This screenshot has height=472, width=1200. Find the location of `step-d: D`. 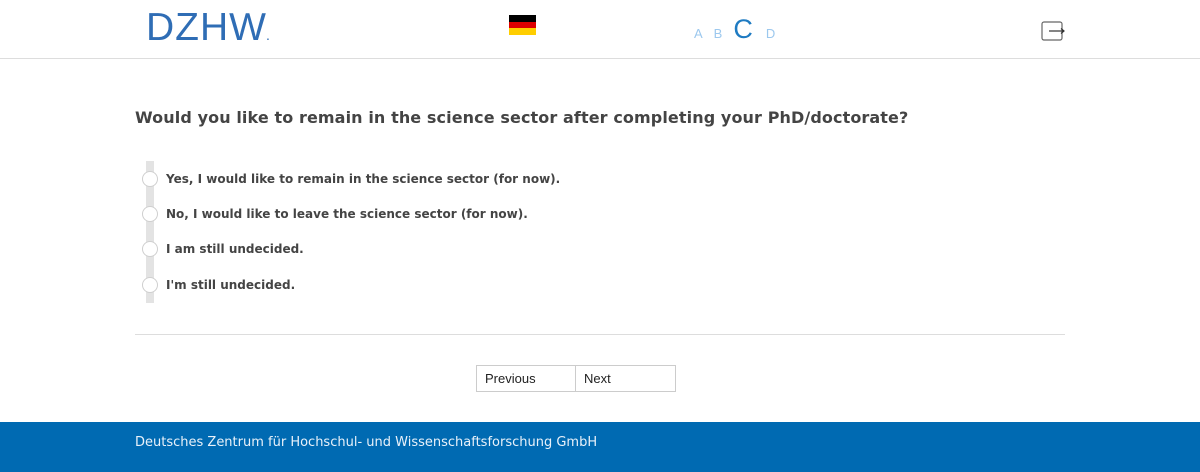

step-d: D is located at coordinates (770, 36).